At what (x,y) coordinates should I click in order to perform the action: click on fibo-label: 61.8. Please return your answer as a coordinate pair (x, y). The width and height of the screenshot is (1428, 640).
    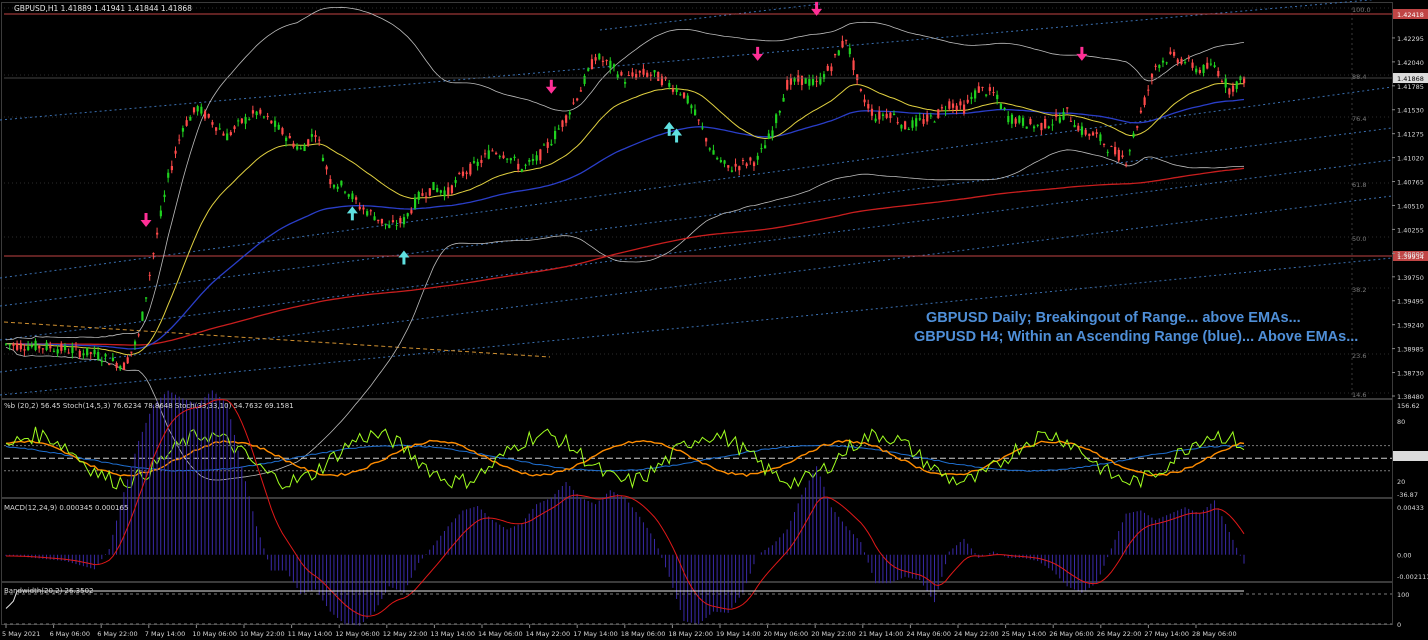
    Looking at the image, I should click on (1359, 185).